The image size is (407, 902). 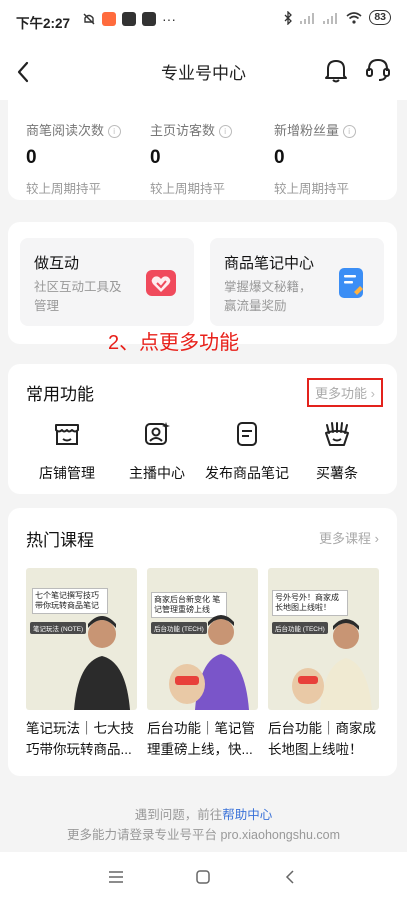 What do you see at coordinates (345, 392) in the screenshot?
I see `more-functions-button: 更多功能 ›` at bounding box center [345, 392].